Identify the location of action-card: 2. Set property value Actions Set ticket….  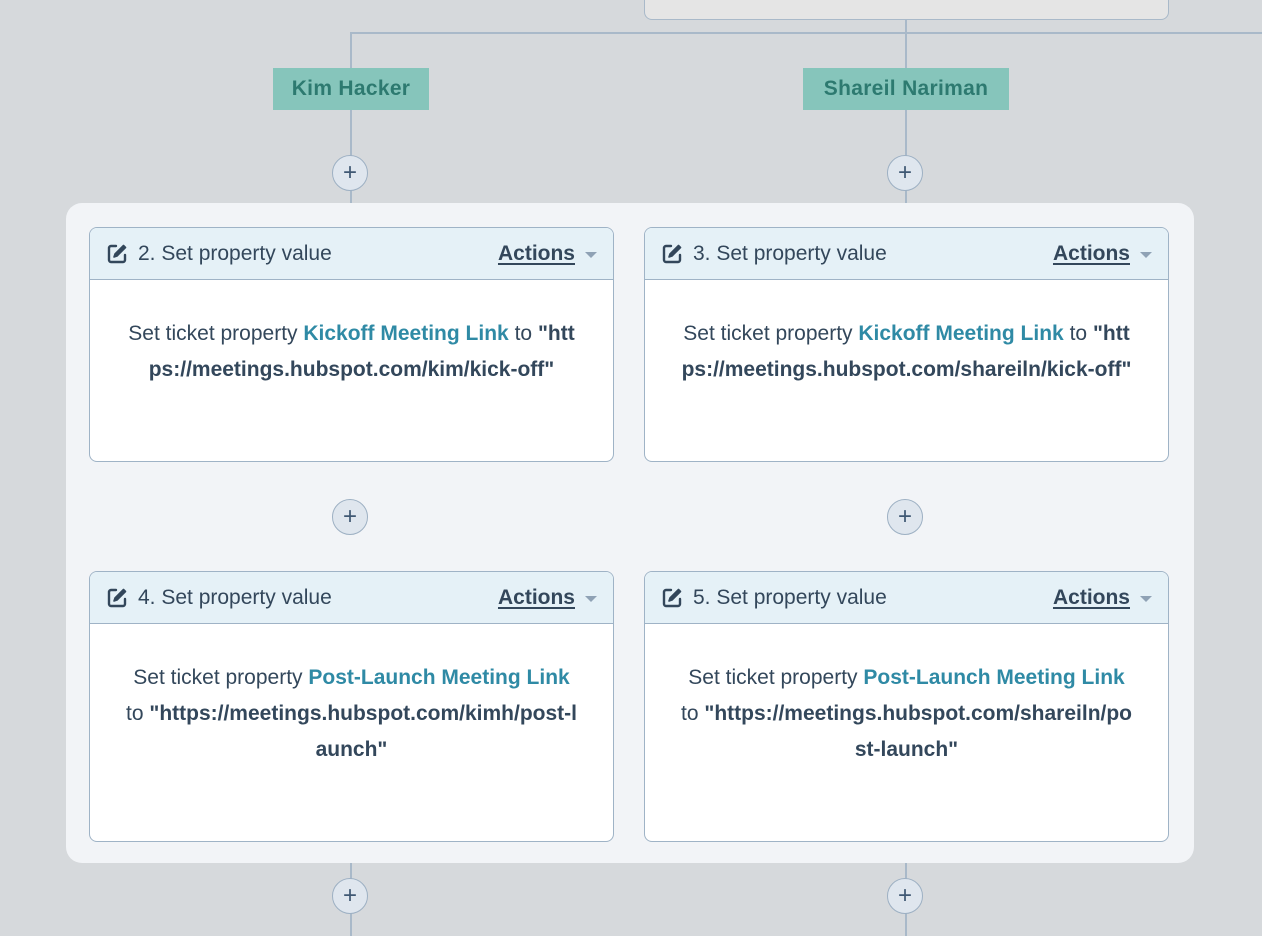
(351, 344).